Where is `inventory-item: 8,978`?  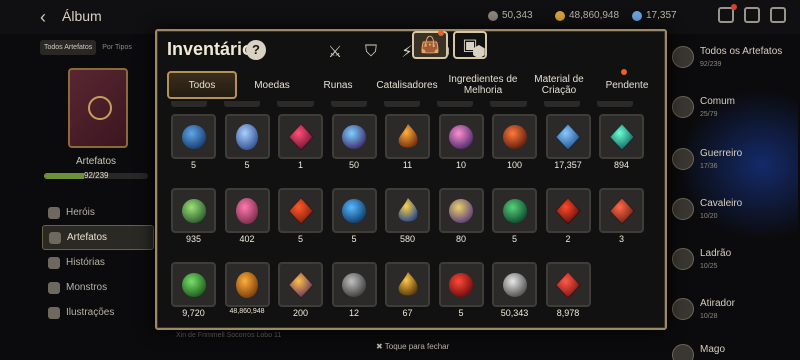
inventory-item: 8,978 is located at coordinates (568, 294).